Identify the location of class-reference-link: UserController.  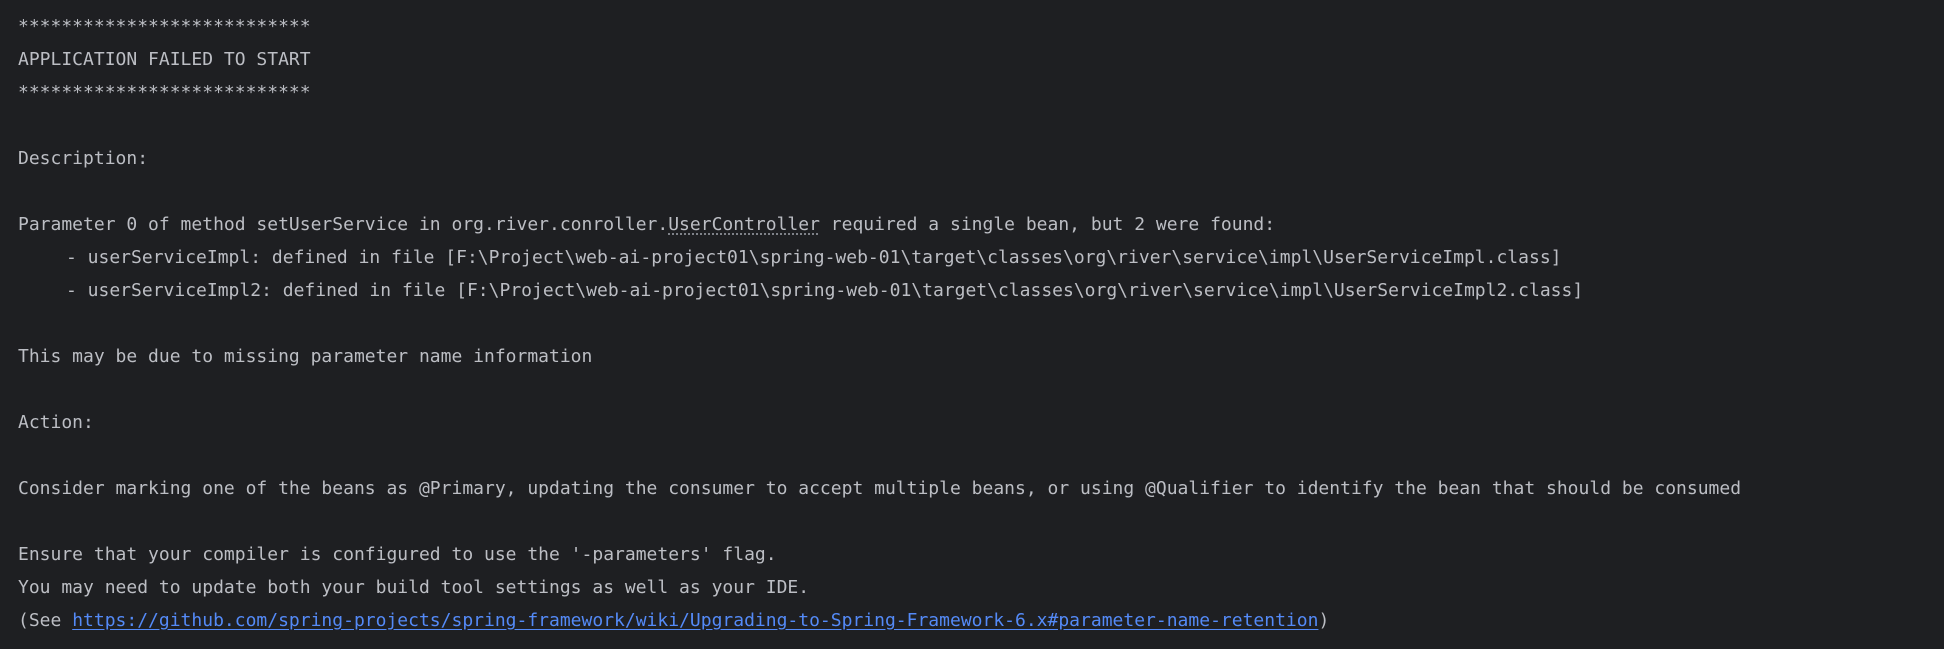
(744, 224).